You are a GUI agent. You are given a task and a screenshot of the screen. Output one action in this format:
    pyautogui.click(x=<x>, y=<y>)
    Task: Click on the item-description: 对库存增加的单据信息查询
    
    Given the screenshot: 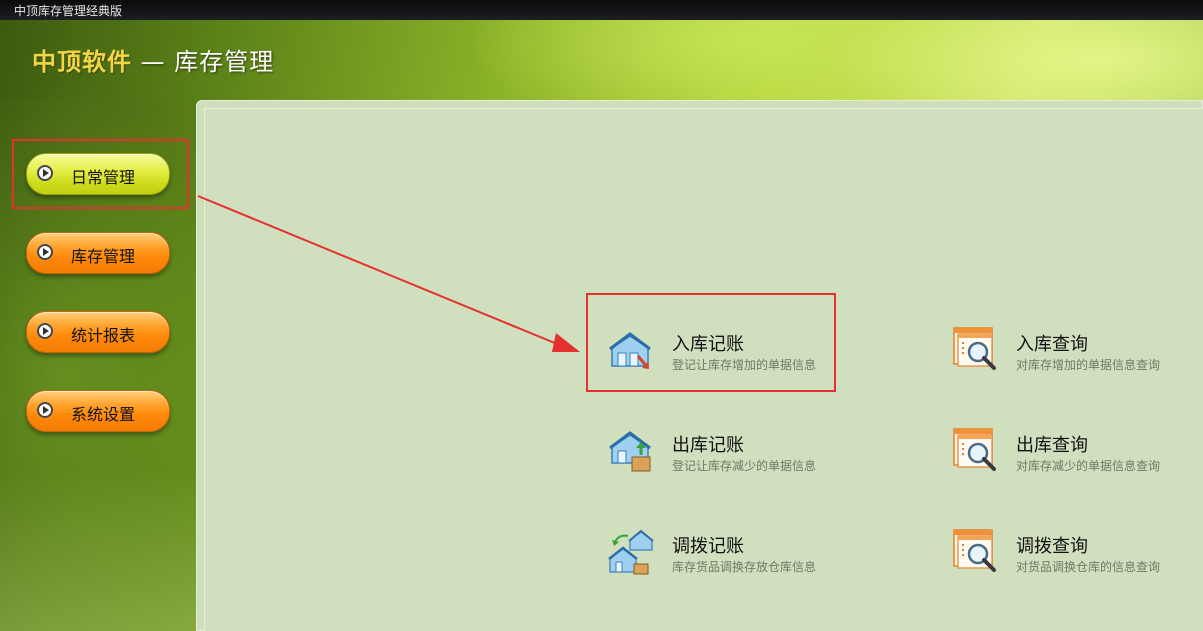 What is the action you would take?
    pyautogui.click(x=1088, y=365)
    